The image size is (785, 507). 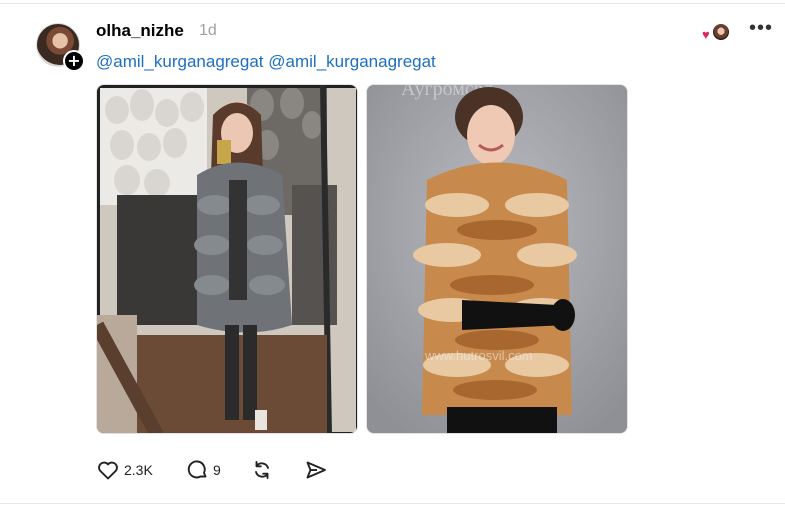 I want to click on reply-button: 9, so click(x=203, y=470).